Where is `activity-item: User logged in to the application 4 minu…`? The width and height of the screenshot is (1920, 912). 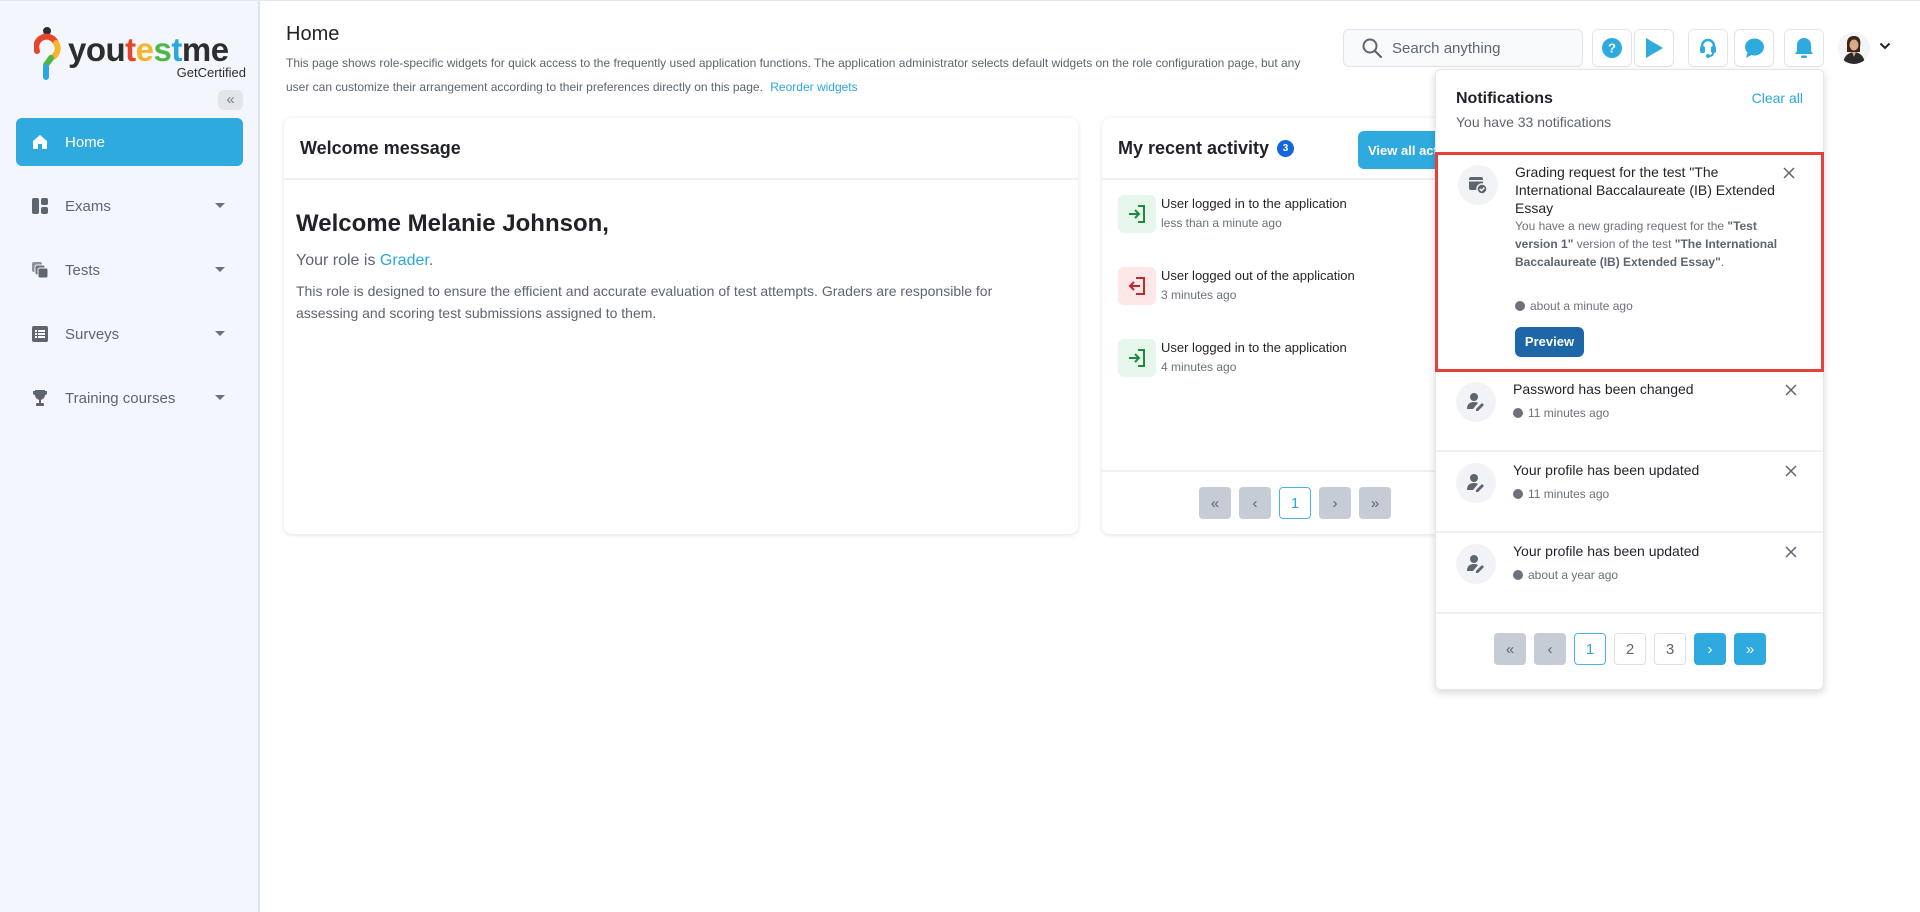 activity-item: User logged in to the application 4 minu… is located at coordinates (1232, 358).